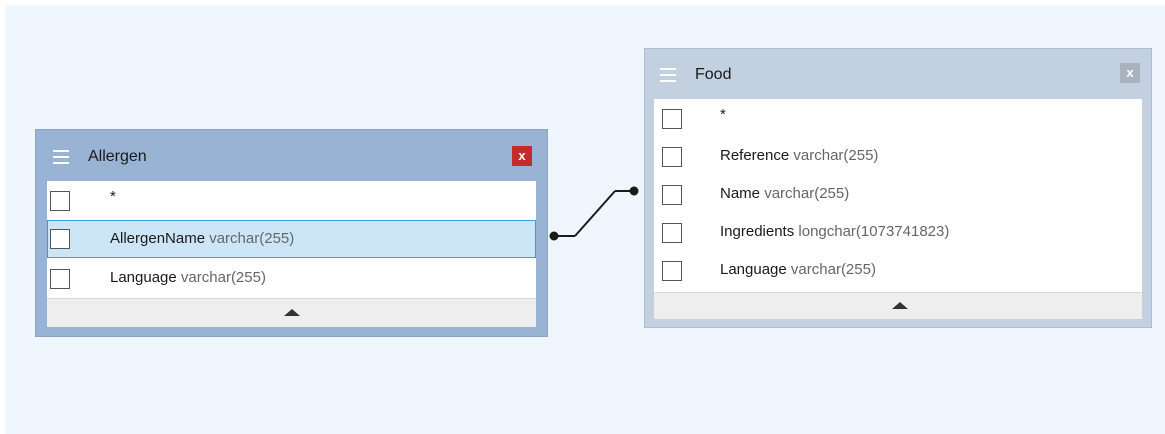 This screenshot has height=434, width=1165. I want to click on table-title-bar: Allergen x, so click(291, 155).